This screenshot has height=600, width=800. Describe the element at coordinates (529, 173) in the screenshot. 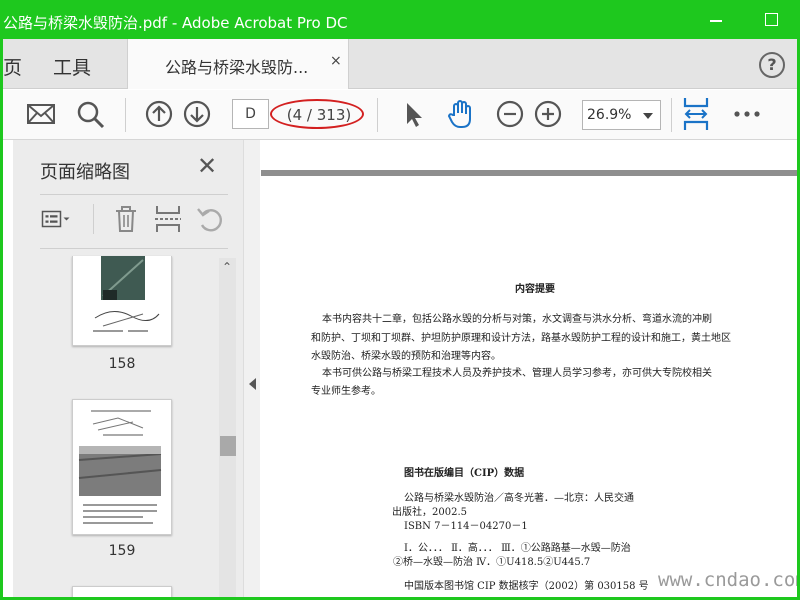

I see `page-top-border` at that location.